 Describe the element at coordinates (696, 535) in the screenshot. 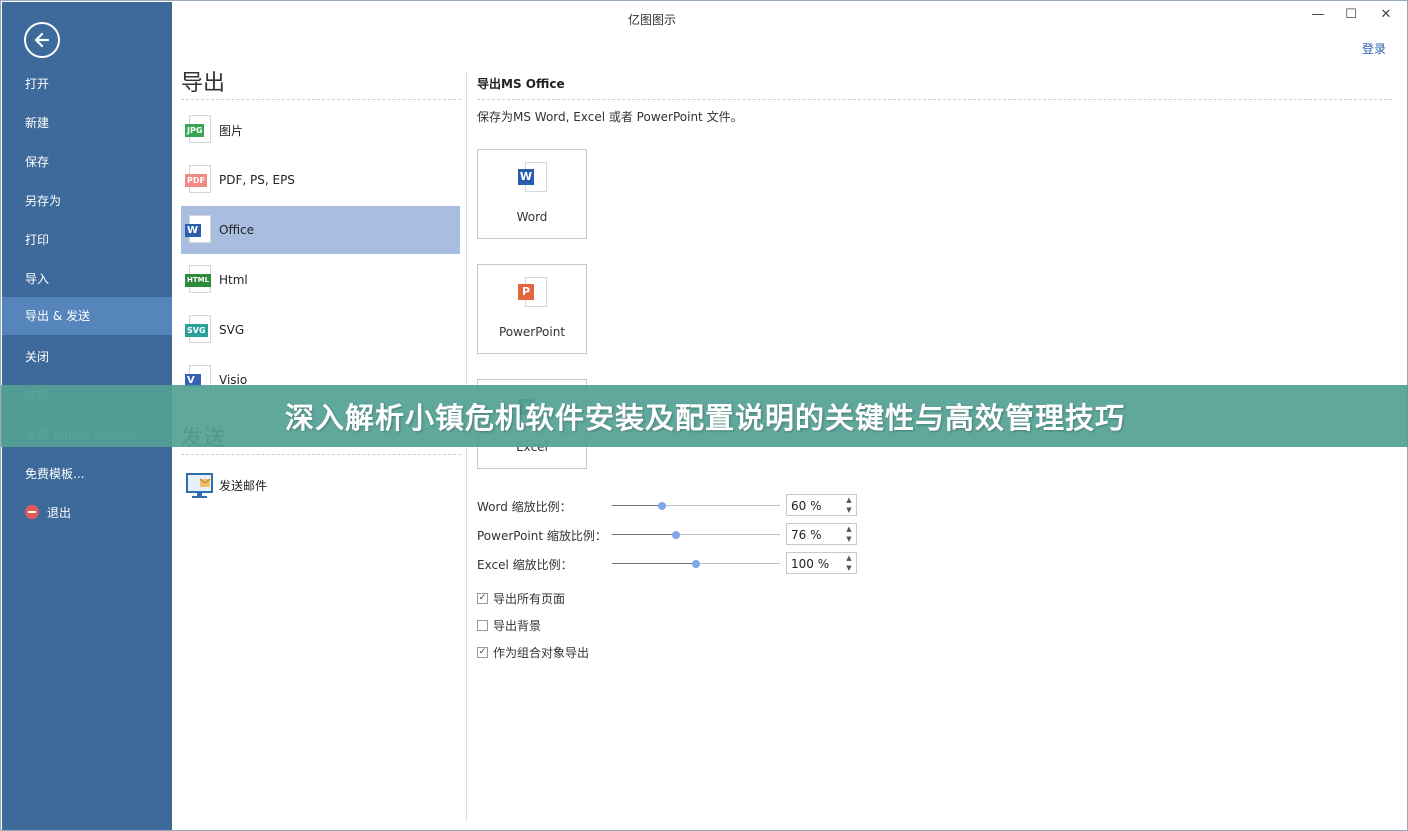

I see `powerpoint-zoom-slider` at that location.